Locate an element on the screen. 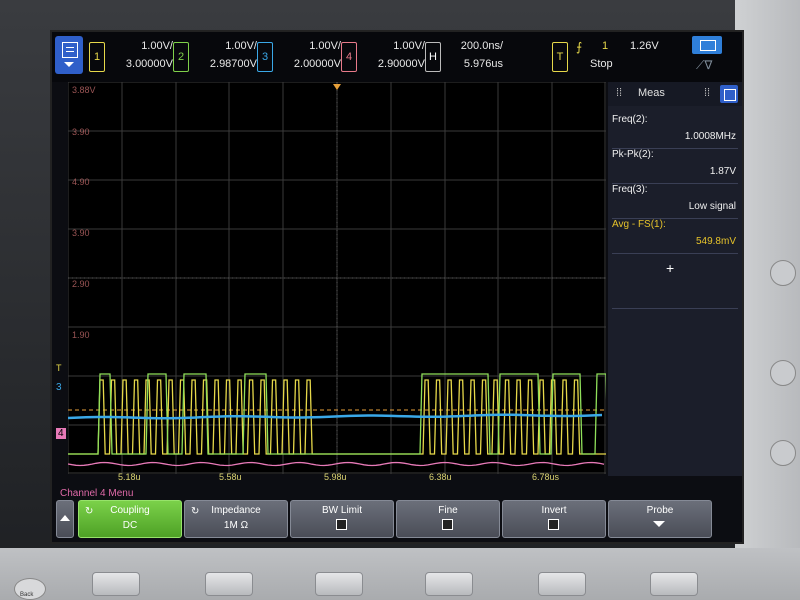  x-label-1: 5.58u is located at coordinates (230, 477).